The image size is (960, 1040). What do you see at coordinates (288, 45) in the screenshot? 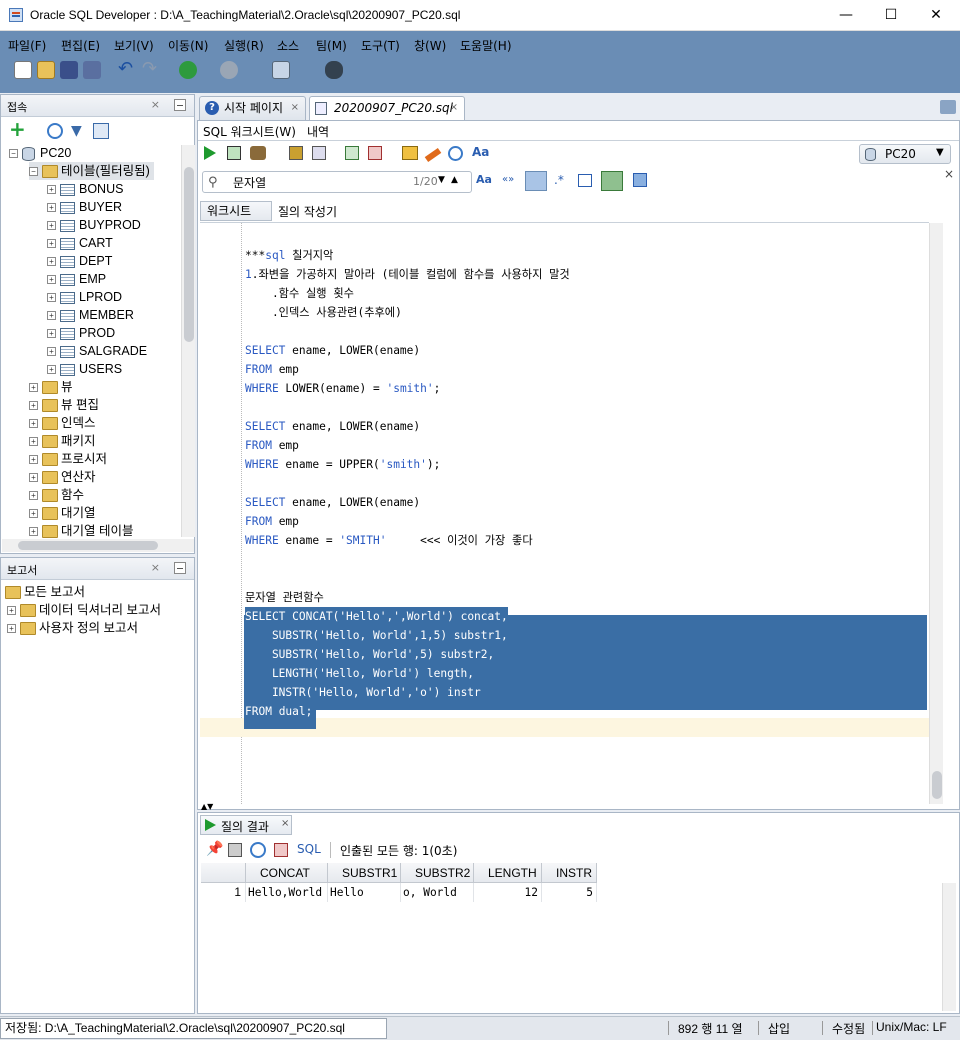
I see `menu-source: 소스` at bounding box center [288, 45].